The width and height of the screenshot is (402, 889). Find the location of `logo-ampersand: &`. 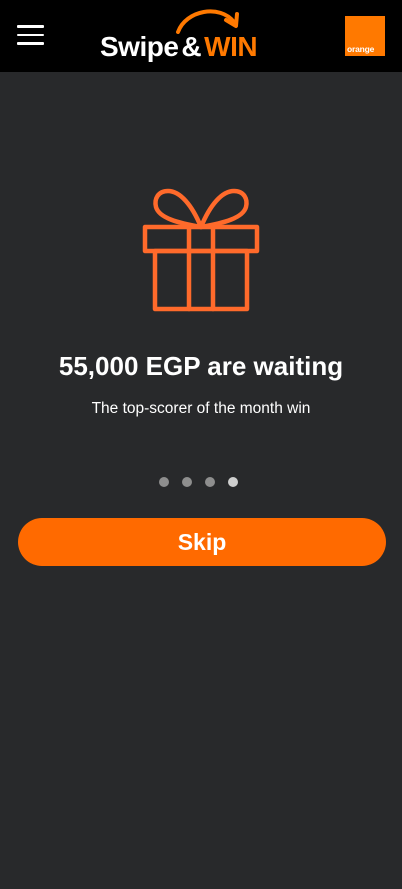

logo-ampersand: & is located at coordinates (191, 46).